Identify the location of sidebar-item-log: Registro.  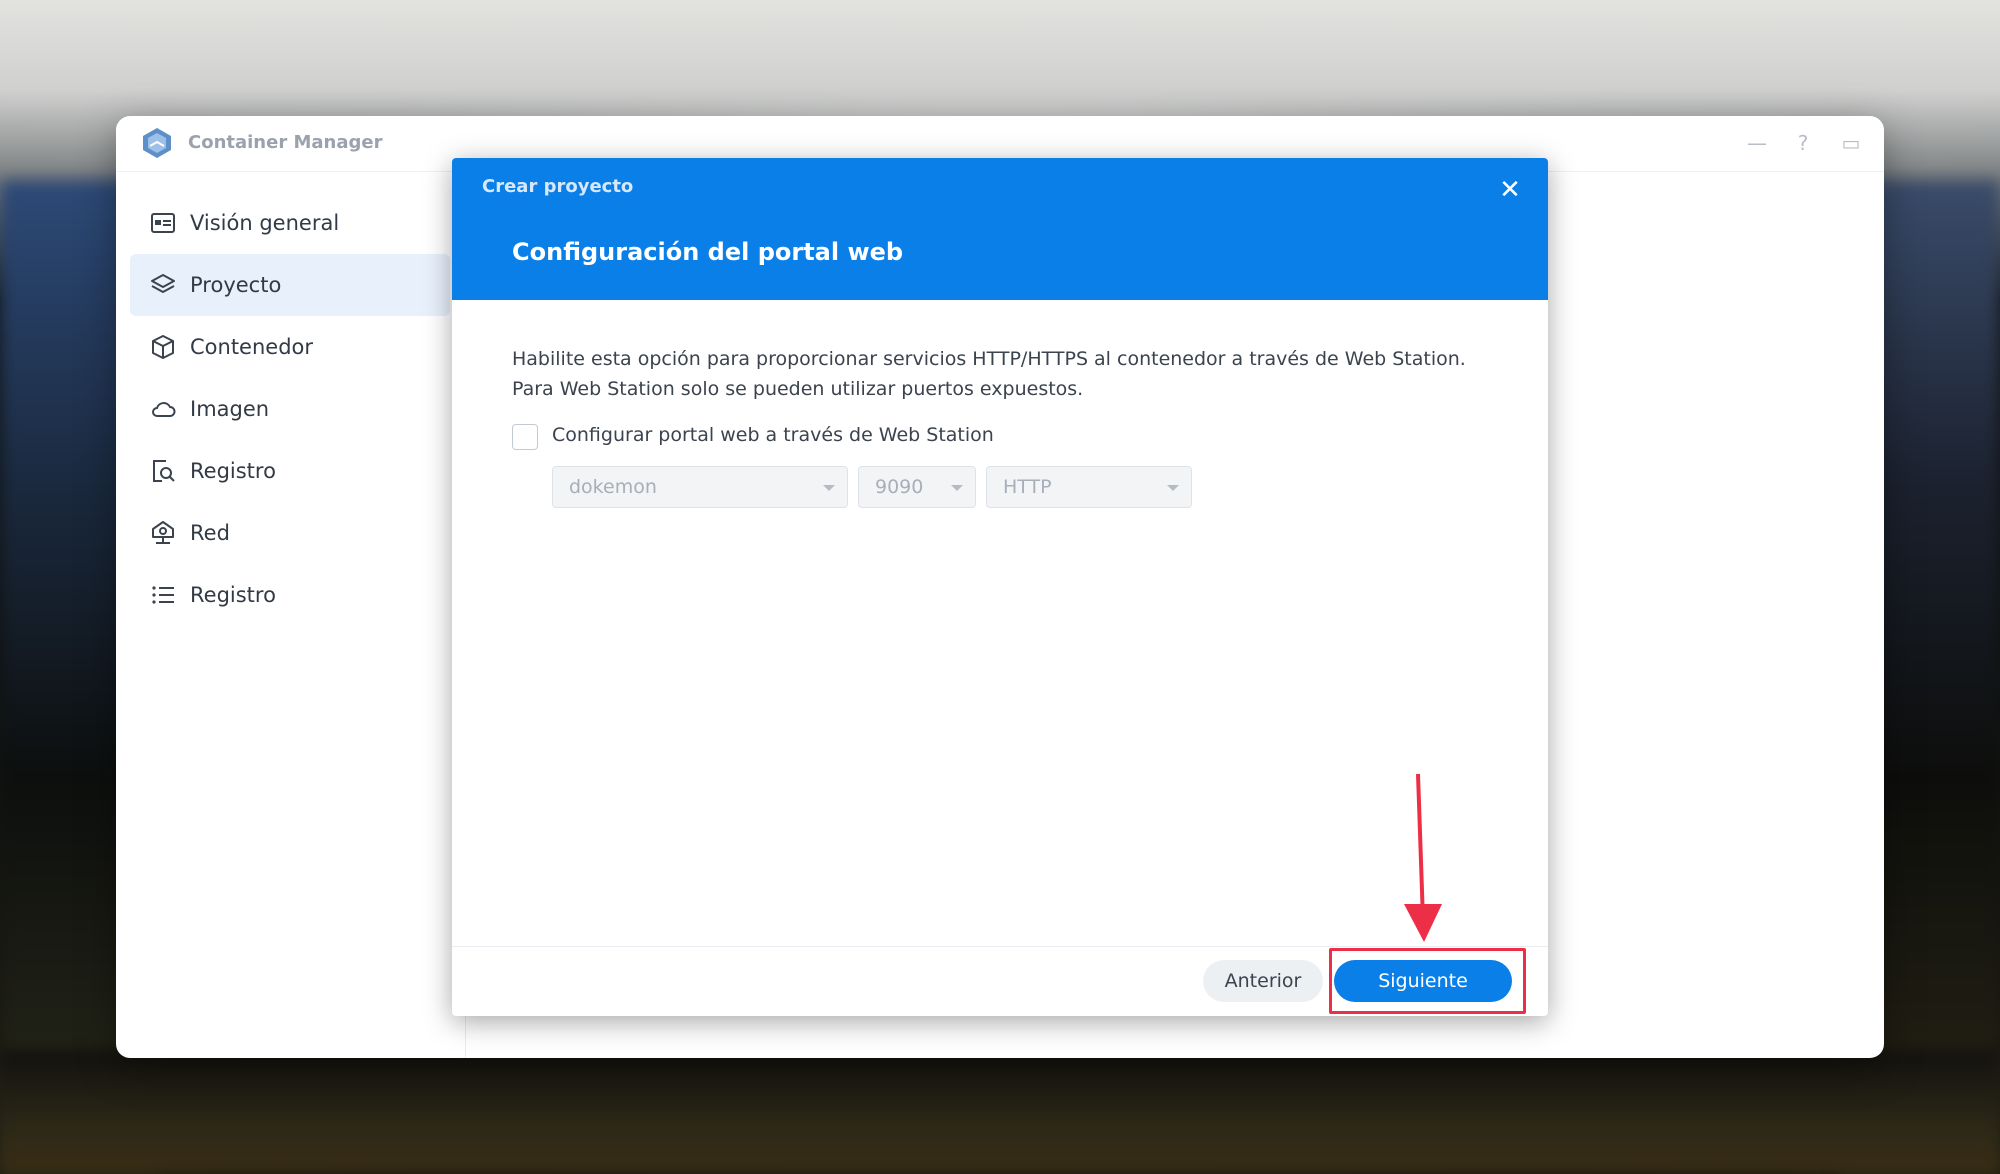
(290, 595).